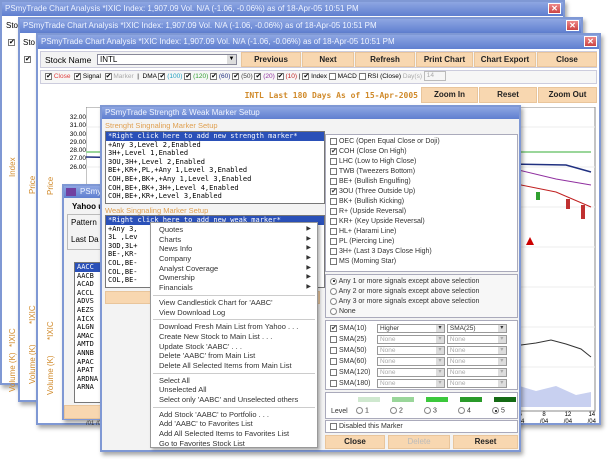 The width and height of the screenshot is (612, 459). Describe the element at coordinates (234, 288) in the screenshot. I see `menu-item: Financials ▶` at that location.